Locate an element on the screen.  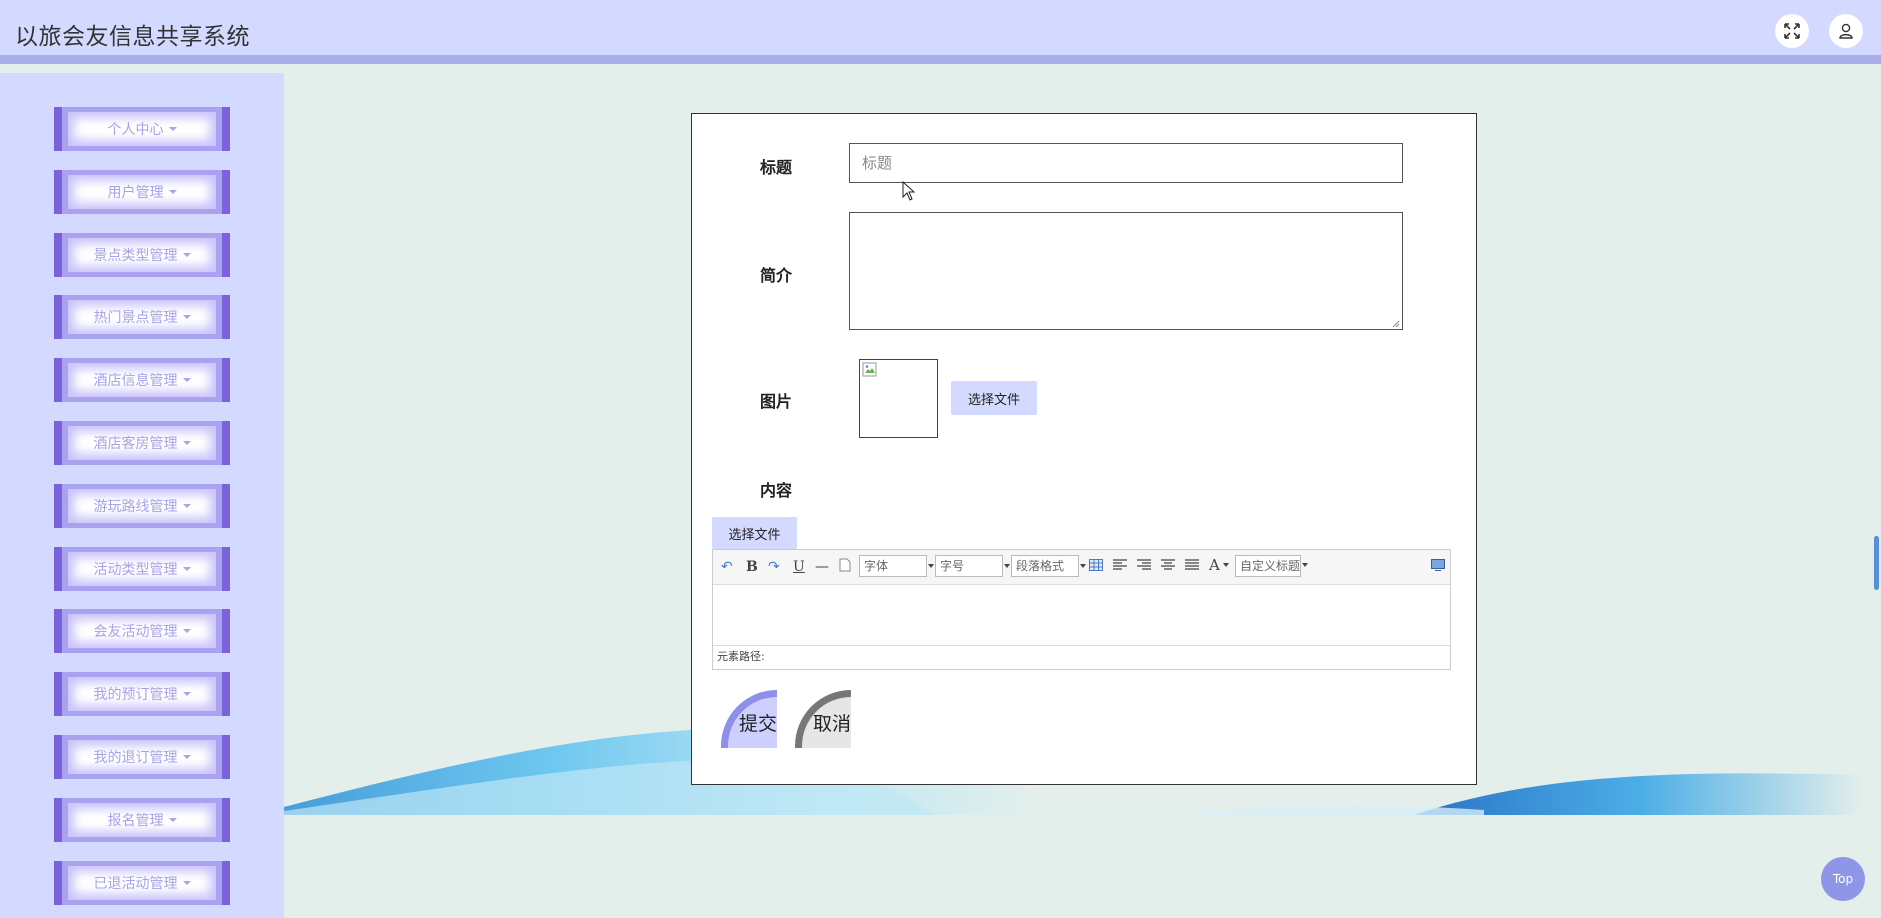
user-icon is located at coordinates (1846, 31).